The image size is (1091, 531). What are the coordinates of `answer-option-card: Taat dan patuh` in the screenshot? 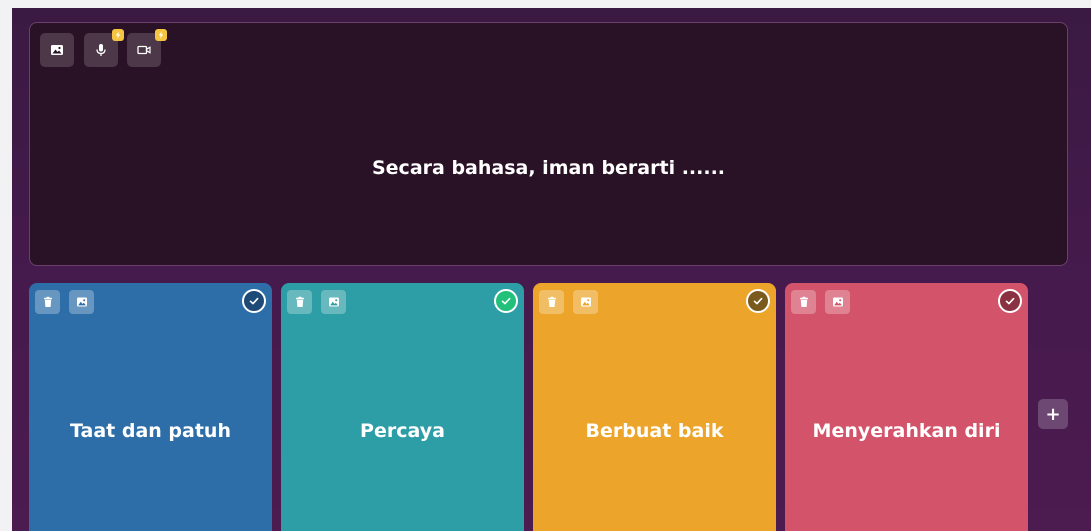 It's located at (150, 407).